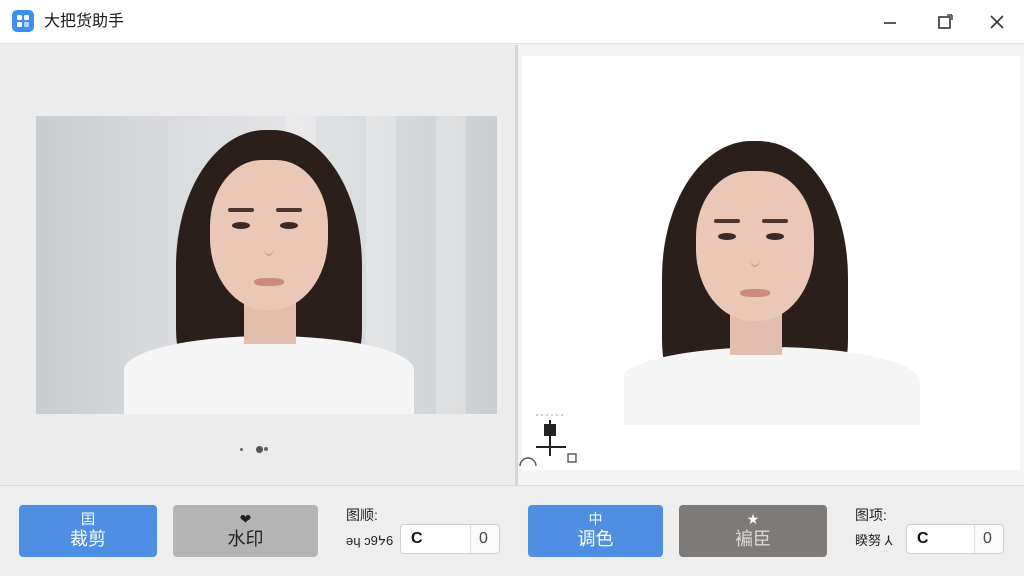  Describe the element at coordinates (753, 519) in the screenshot. I see `star-icon: ★` at that location.